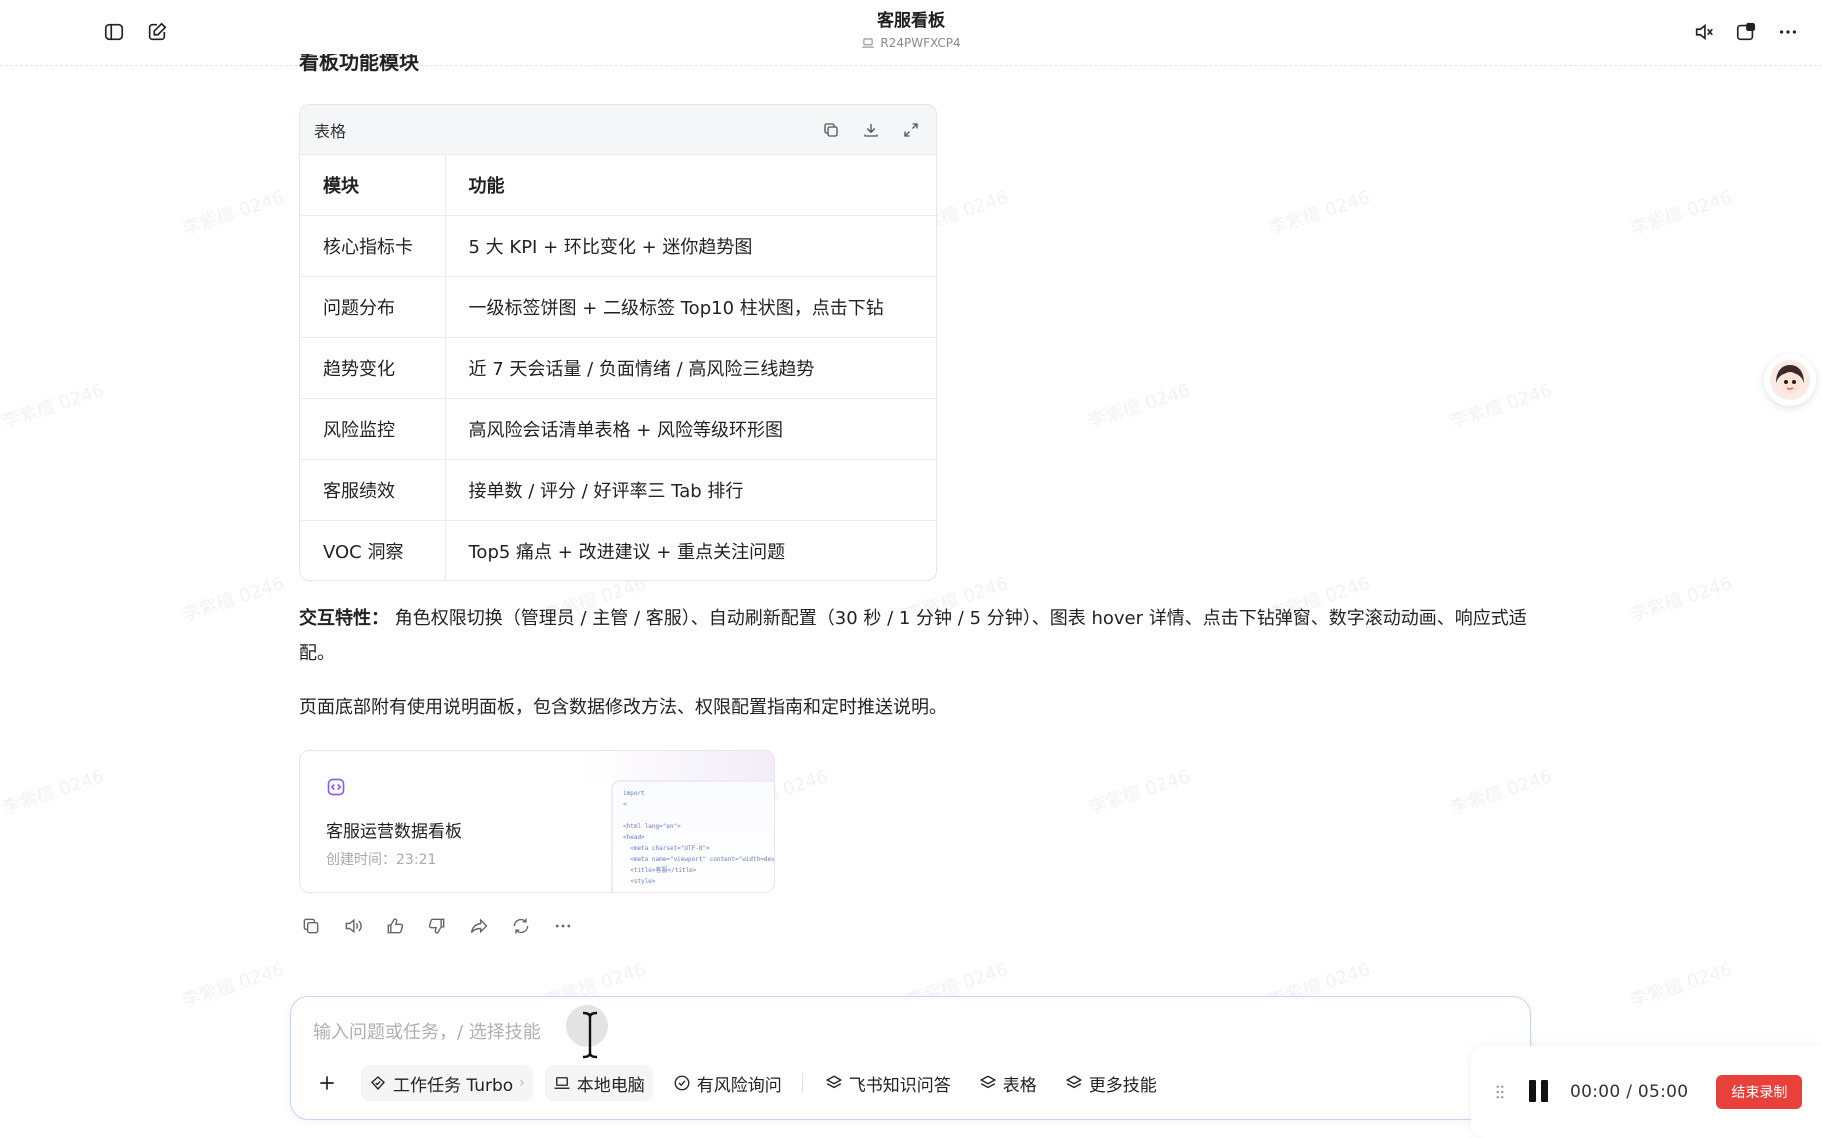 Image resolution: width=1822 pixels, height=1138 pixels. What do you see at coordinates (911, 130) in the screenshot?
I see `expand-icon` at bounding box center [911, 130].